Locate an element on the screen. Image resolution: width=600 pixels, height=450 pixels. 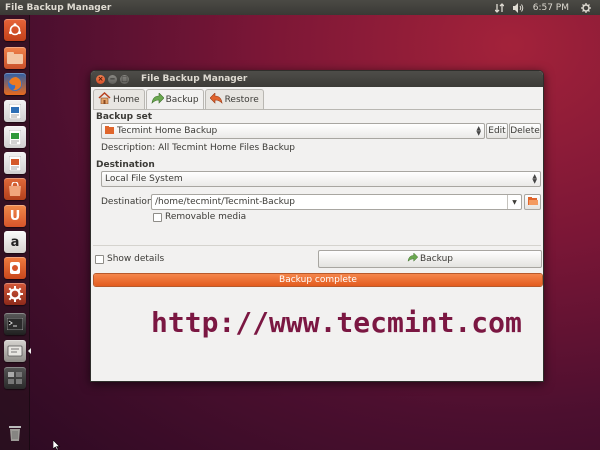
delete-button: Delete is located at coordinates (525, 131).